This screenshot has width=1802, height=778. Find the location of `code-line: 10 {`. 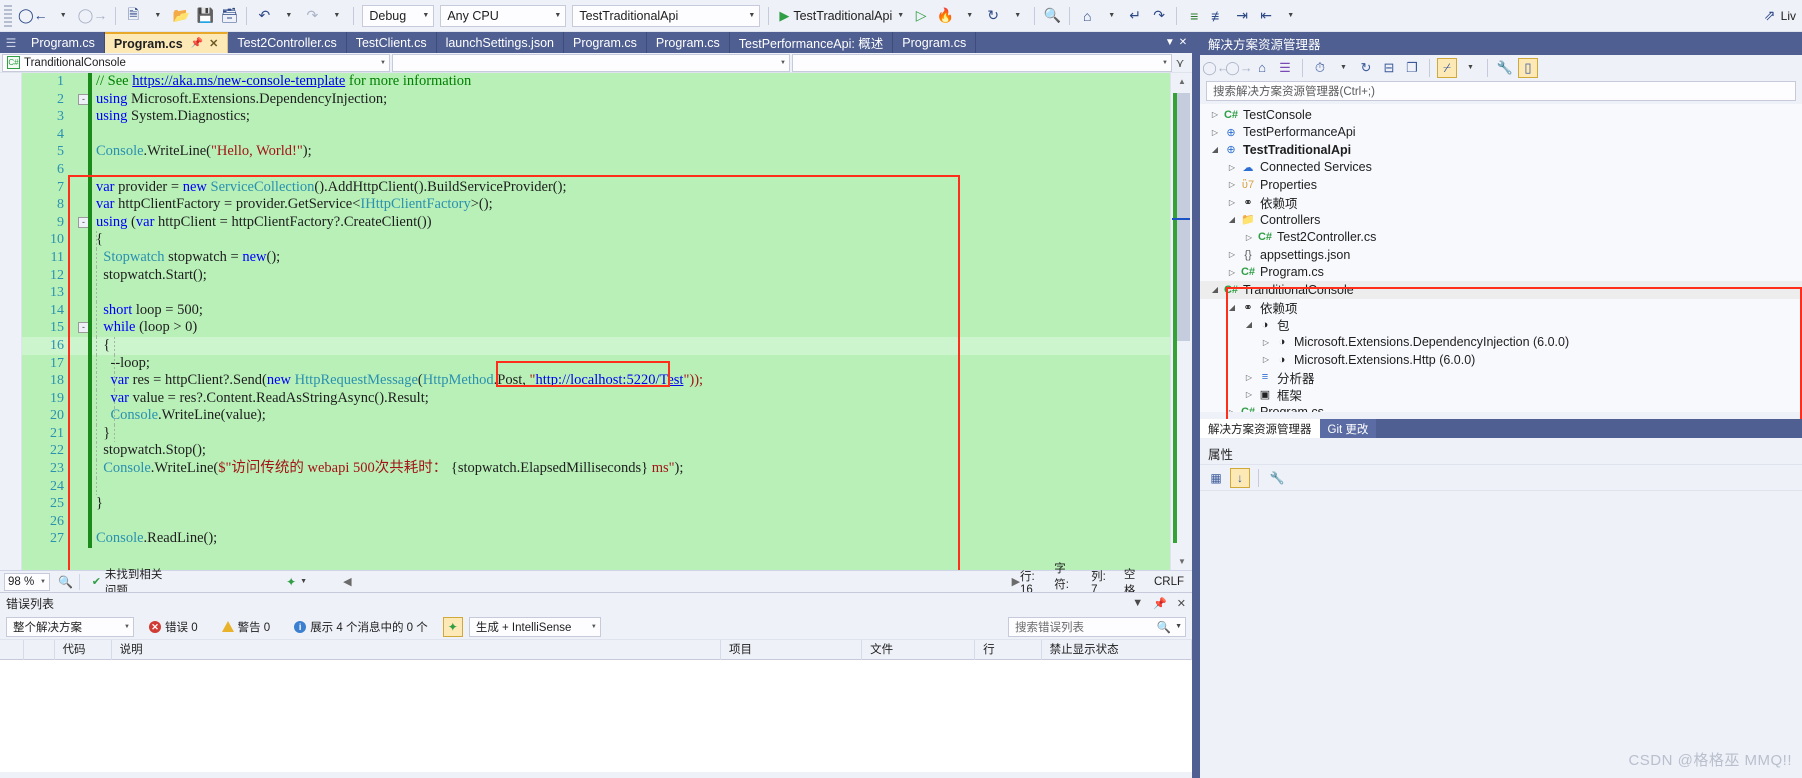

code-line: 10 { is located at coordinates (596, 240).